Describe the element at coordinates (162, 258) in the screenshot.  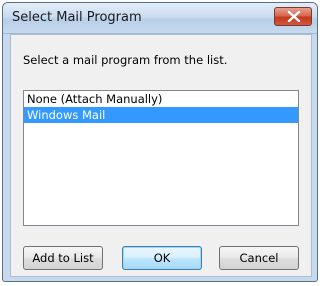
I see `ok-button: OK` at that location.